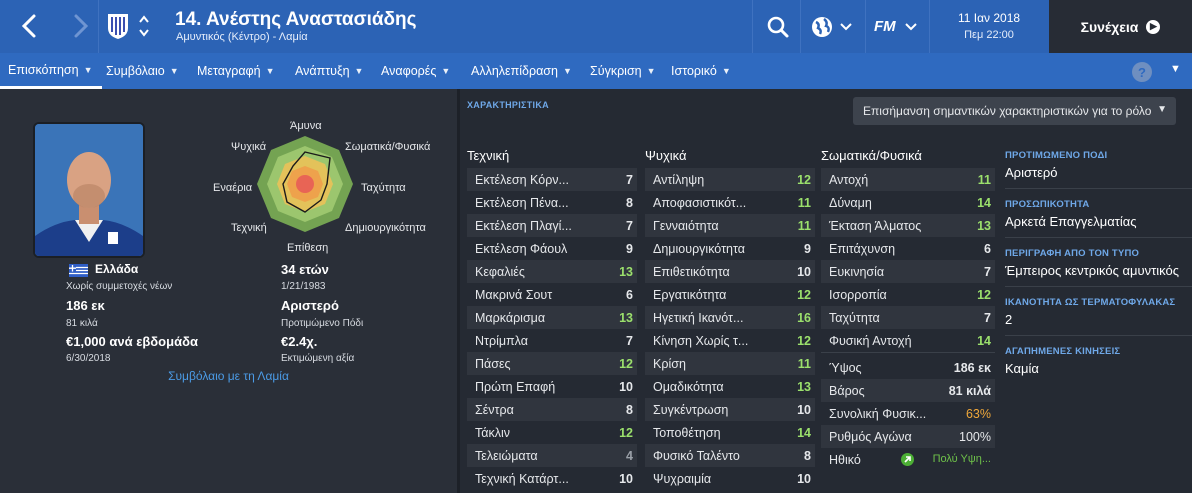 The width and height of the screenshot is (1192, 493). Describe the element at coordinates (833, 27) in the screenshot. I see `globe-icon` at that location.